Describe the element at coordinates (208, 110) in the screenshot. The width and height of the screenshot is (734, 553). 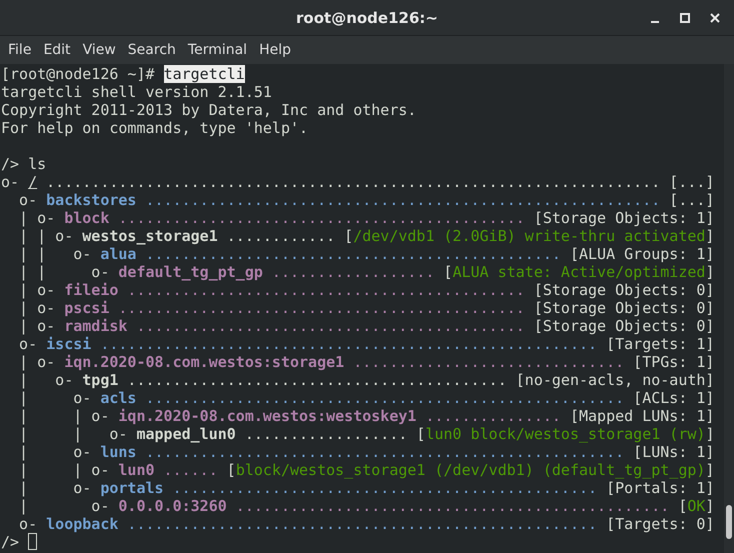
I see `terminal-line: Copyright 2011-2013 by Datera, Inc and others.` at that location.